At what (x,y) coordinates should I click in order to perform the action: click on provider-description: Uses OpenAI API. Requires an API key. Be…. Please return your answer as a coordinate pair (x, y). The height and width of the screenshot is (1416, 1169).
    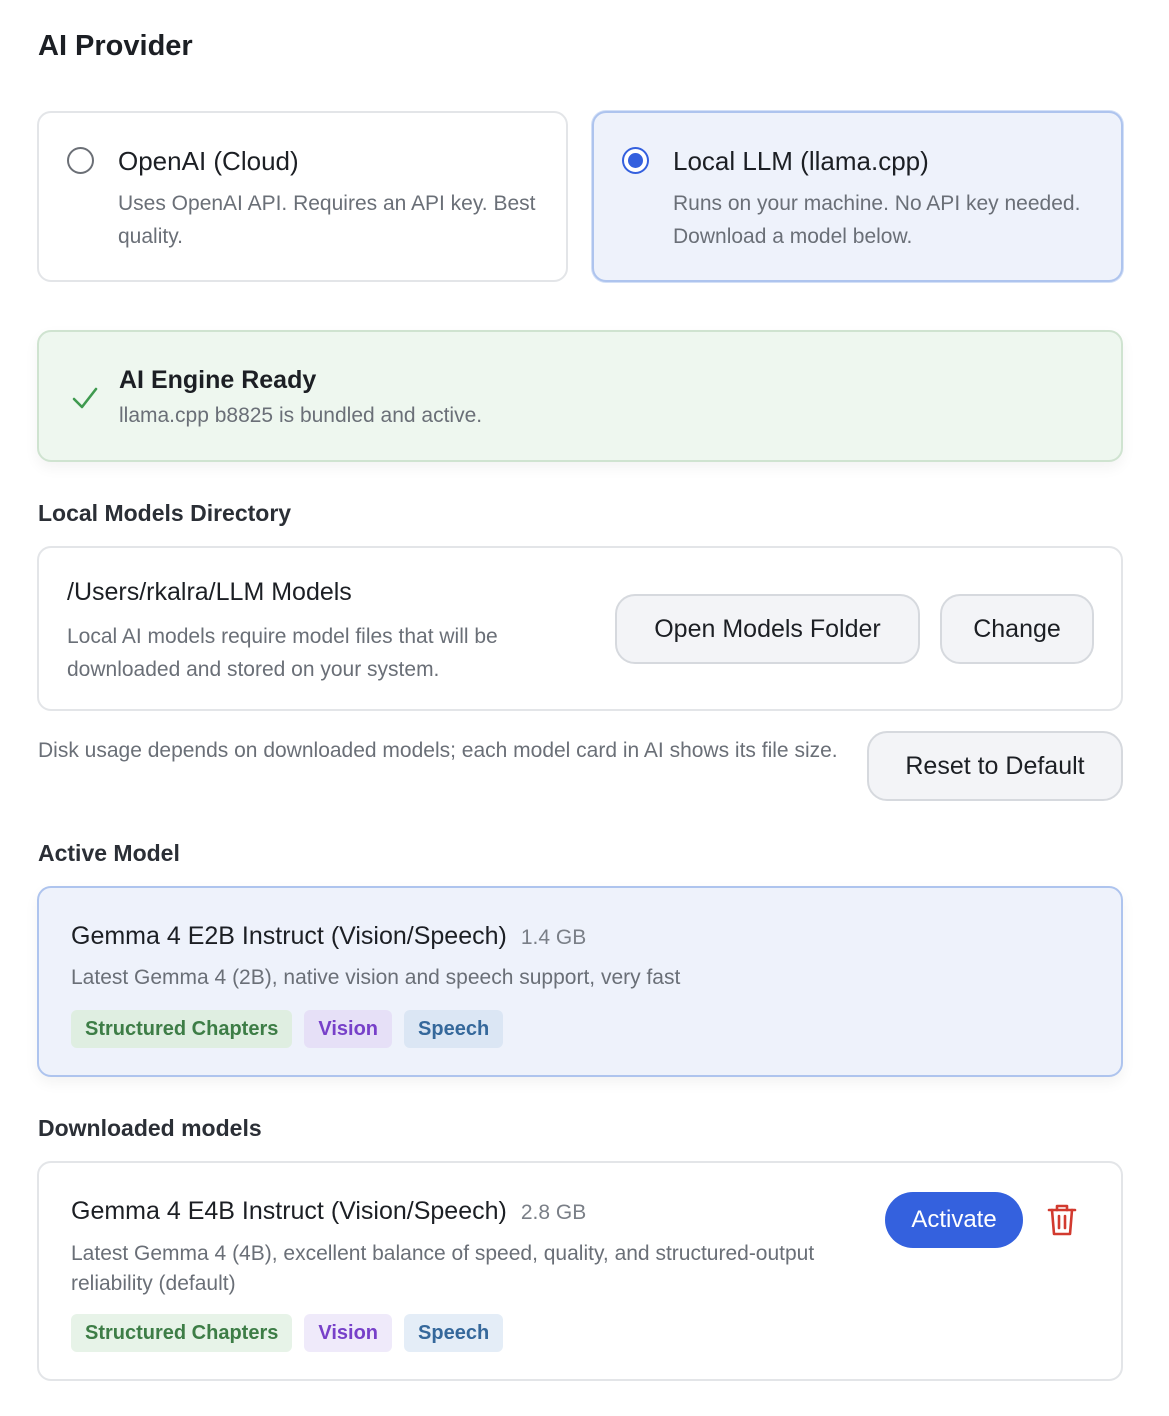
    Looking at the image, I should click on (327, 220).